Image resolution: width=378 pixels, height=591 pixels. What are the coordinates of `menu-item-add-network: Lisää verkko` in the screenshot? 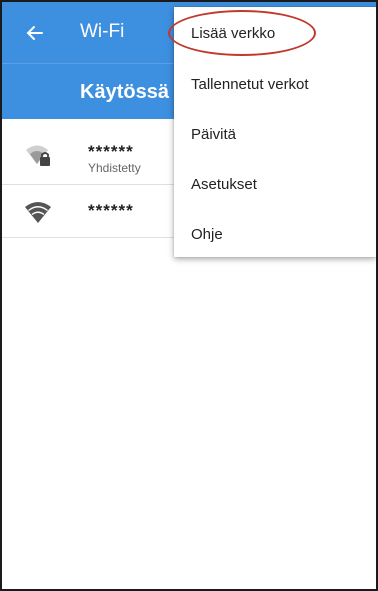 It's located at (275, 33).